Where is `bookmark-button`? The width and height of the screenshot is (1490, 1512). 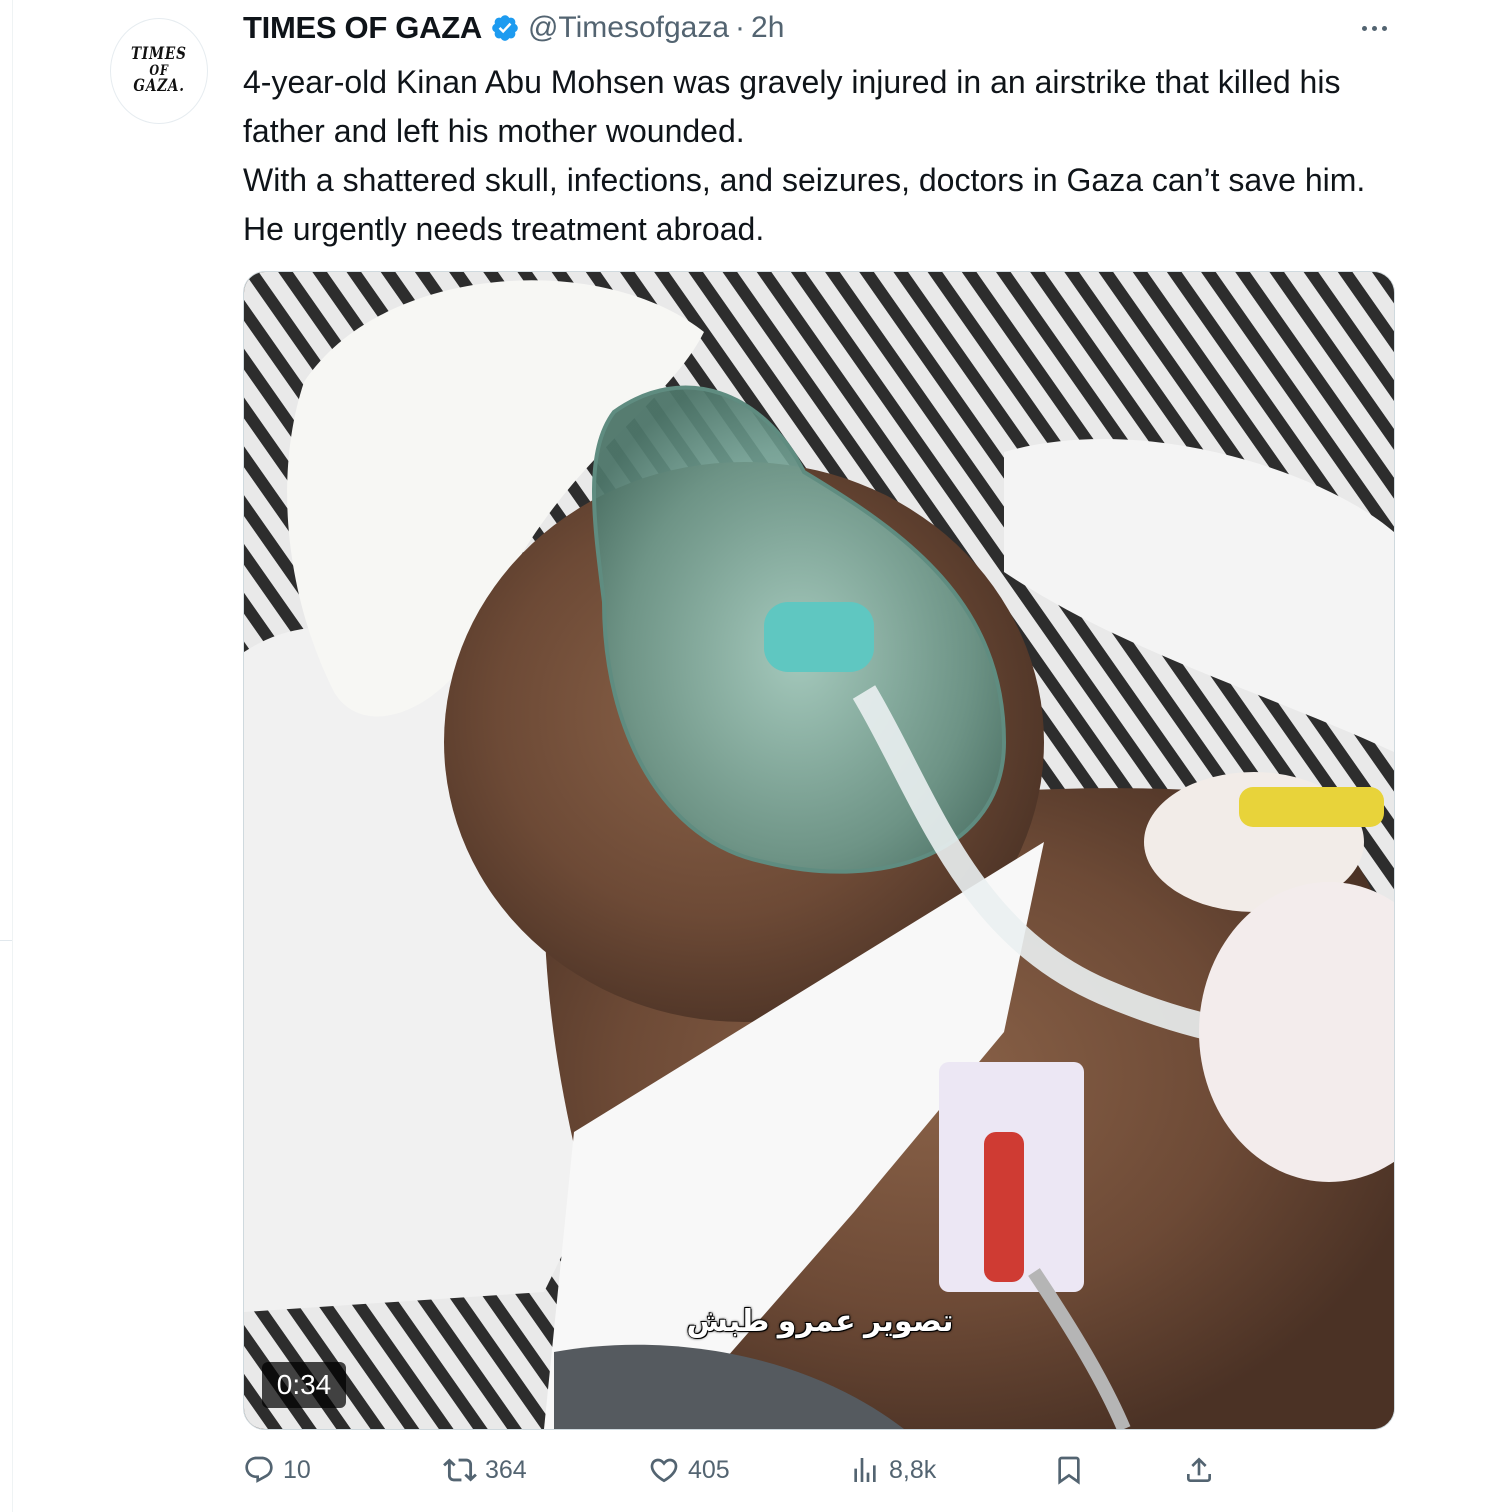
bookmark-button is located at coordinates (1069, 1470).